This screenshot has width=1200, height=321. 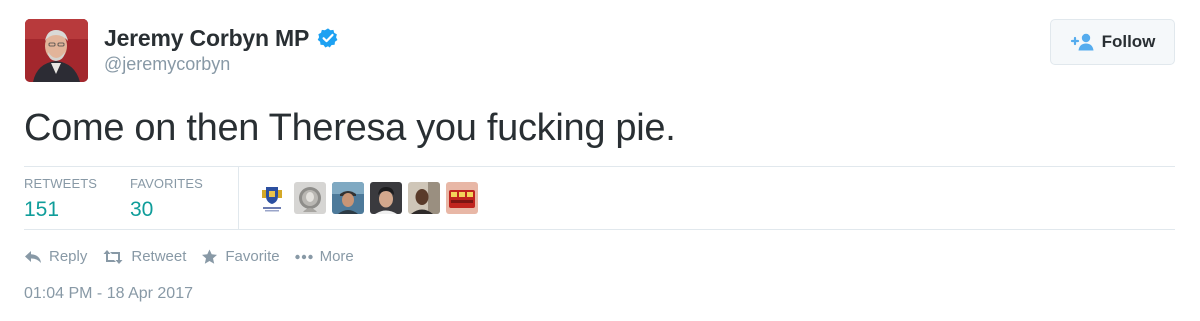 I want to click on tweet-timestamp: 01:04 PM - 18 Apr 2017, so click(x=108, y=294).